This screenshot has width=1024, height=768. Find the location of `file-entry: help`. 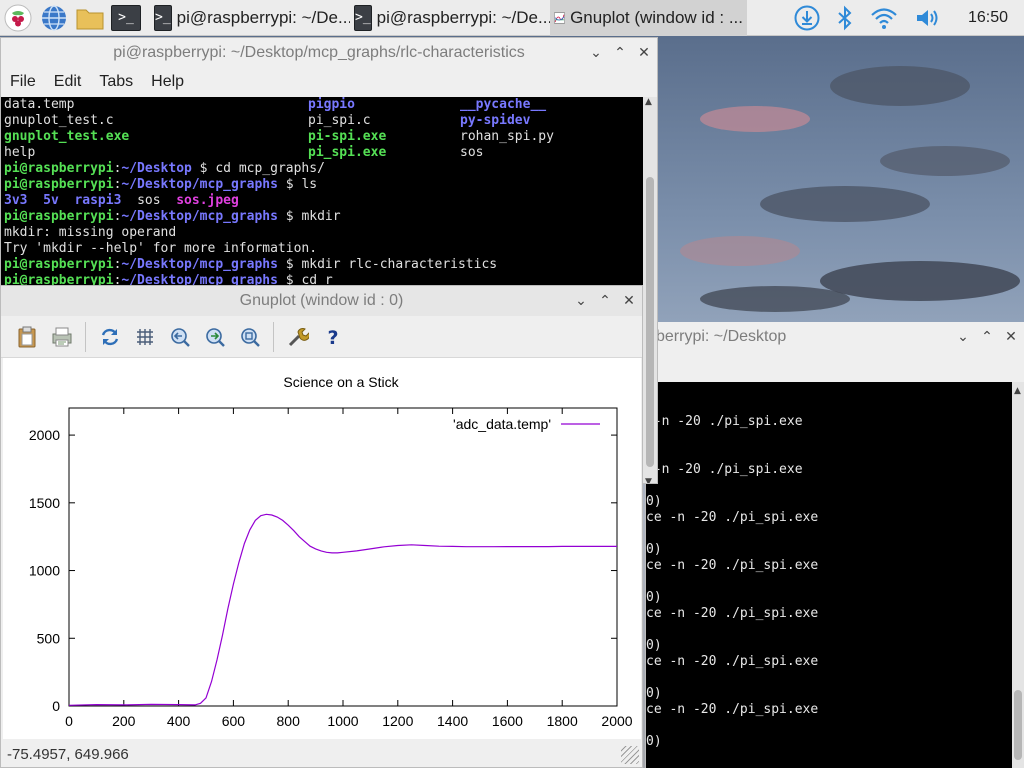

file-entry: help is located at coordinates (20, 152).